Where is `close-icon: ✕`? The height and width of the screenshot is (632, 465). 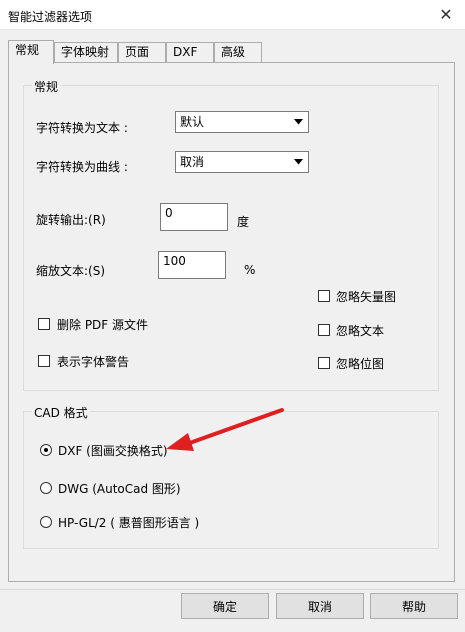
close-icon: ✕ is located at coordinates (446, 14).